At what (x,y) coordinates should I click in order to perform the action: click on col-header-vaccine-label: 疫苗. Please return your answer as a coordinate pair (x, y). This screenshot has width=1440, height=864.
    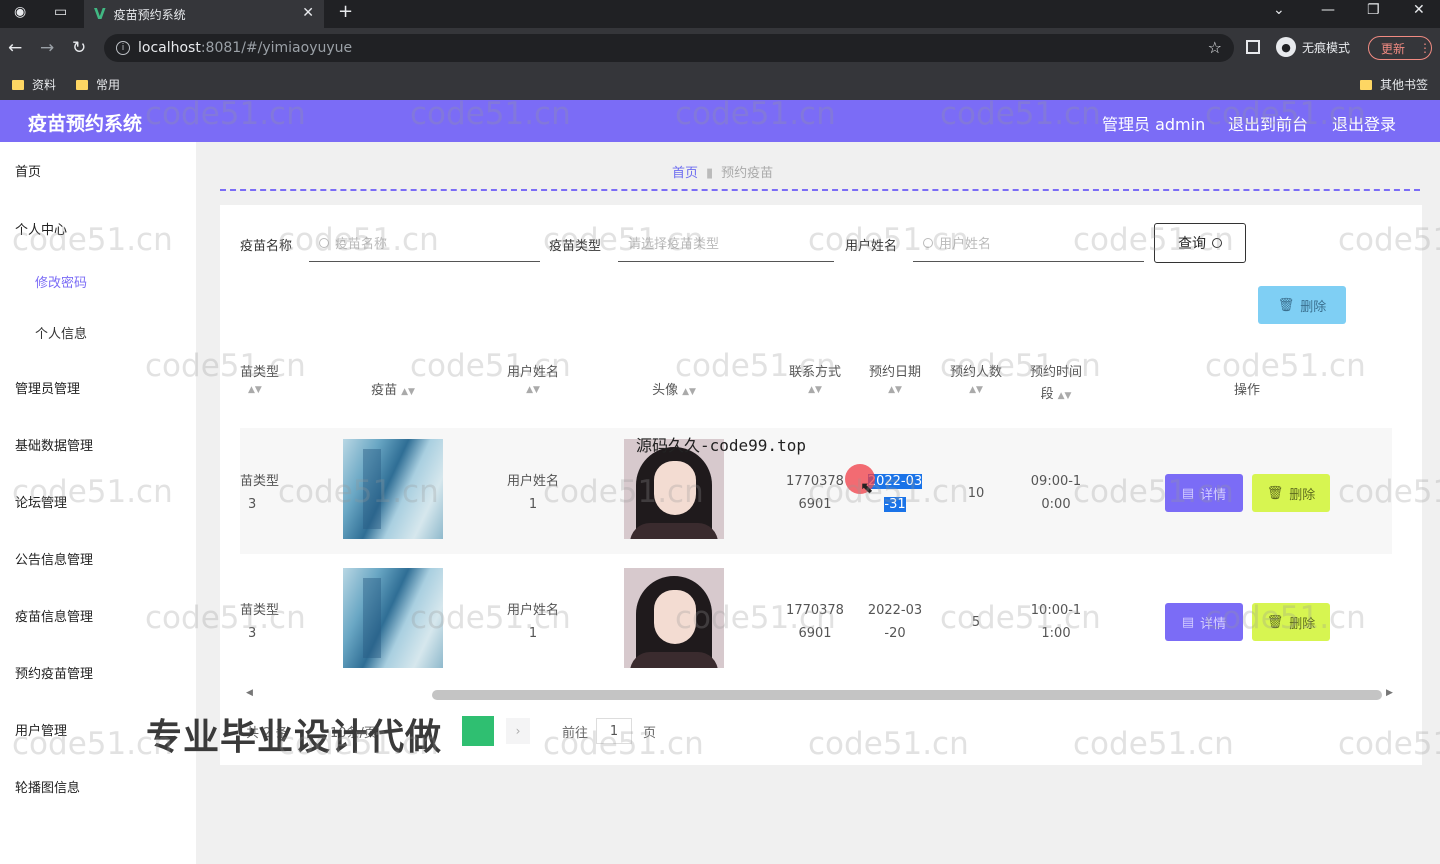
    Looking at the image, I should click on (384, 390).